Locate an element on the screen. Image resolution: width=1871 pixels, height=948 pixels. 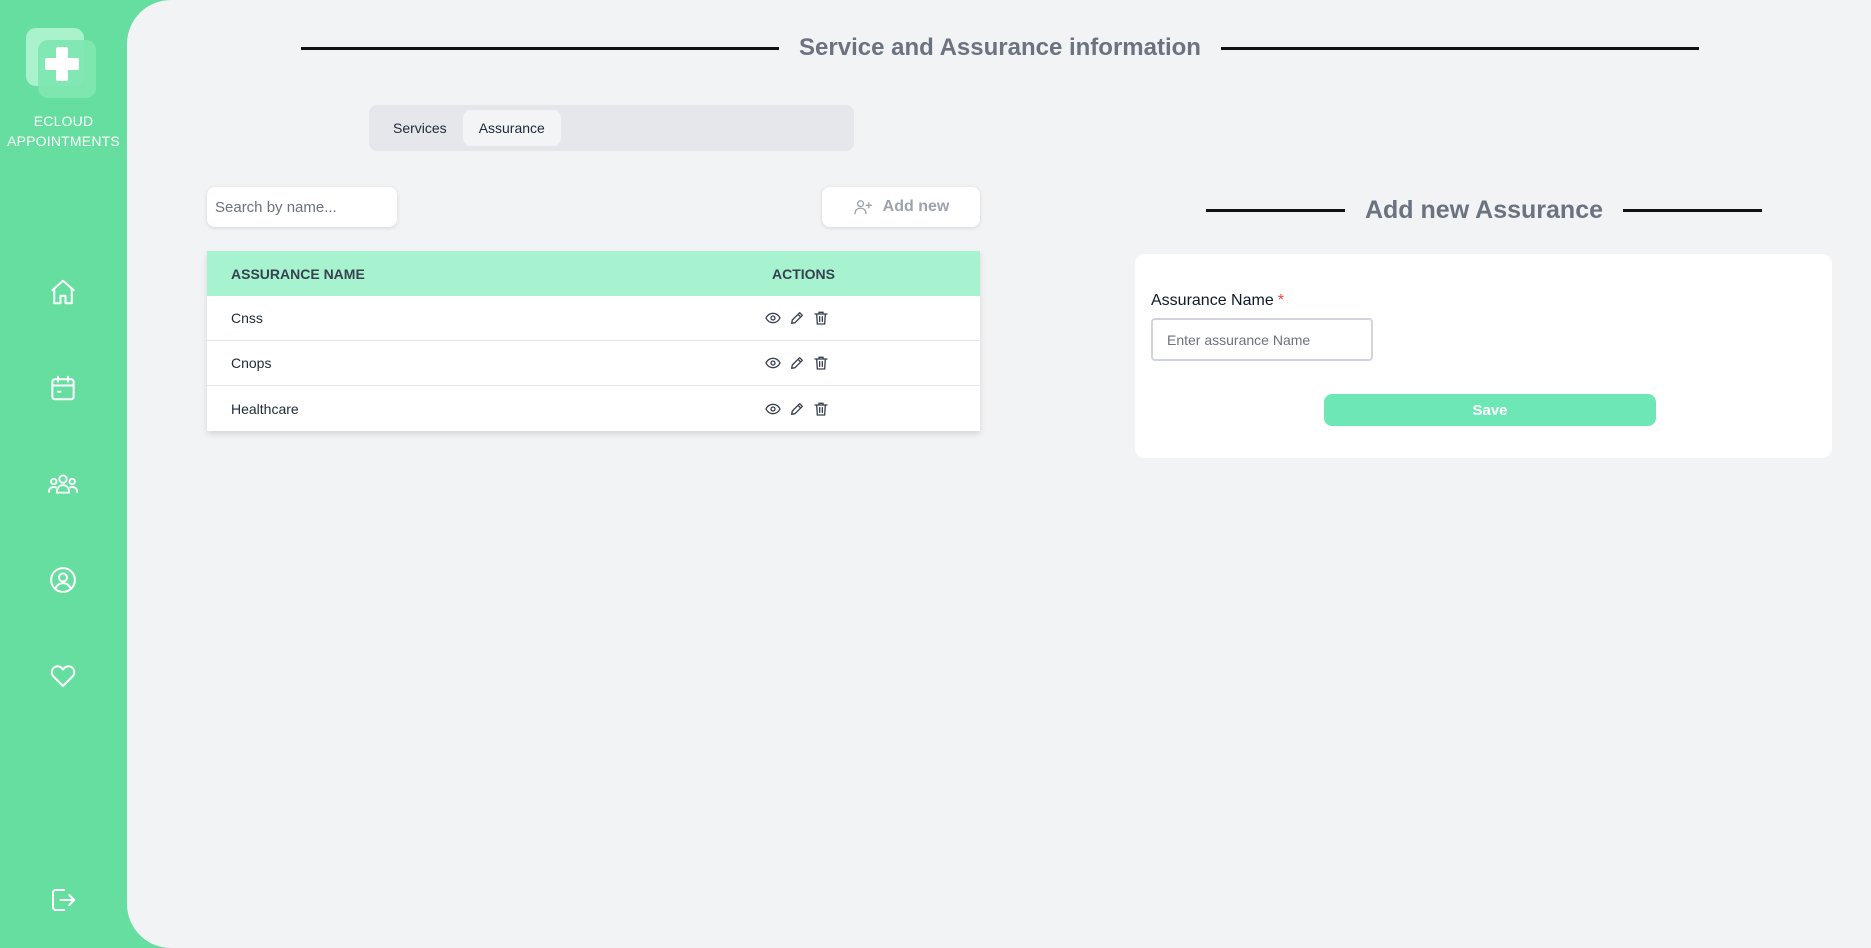
assurance-name-label: Assurance Name * is located at coordinates (1217, 301).